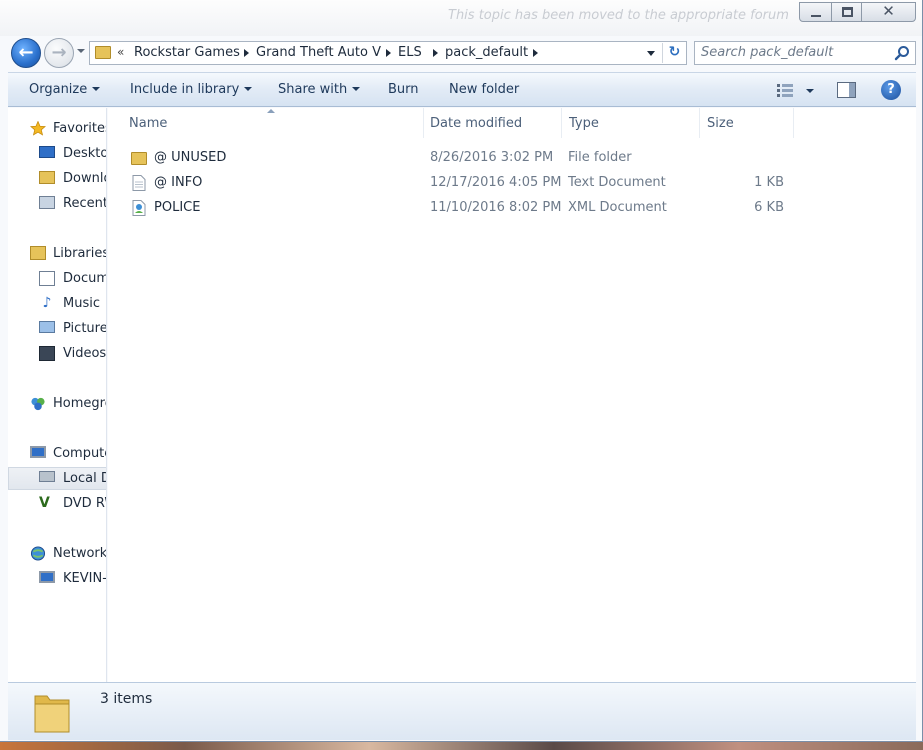 Image resolution: width=923 pixels, height=750 pixels. I want to click on preview-pane-icon, so click(846, 90).